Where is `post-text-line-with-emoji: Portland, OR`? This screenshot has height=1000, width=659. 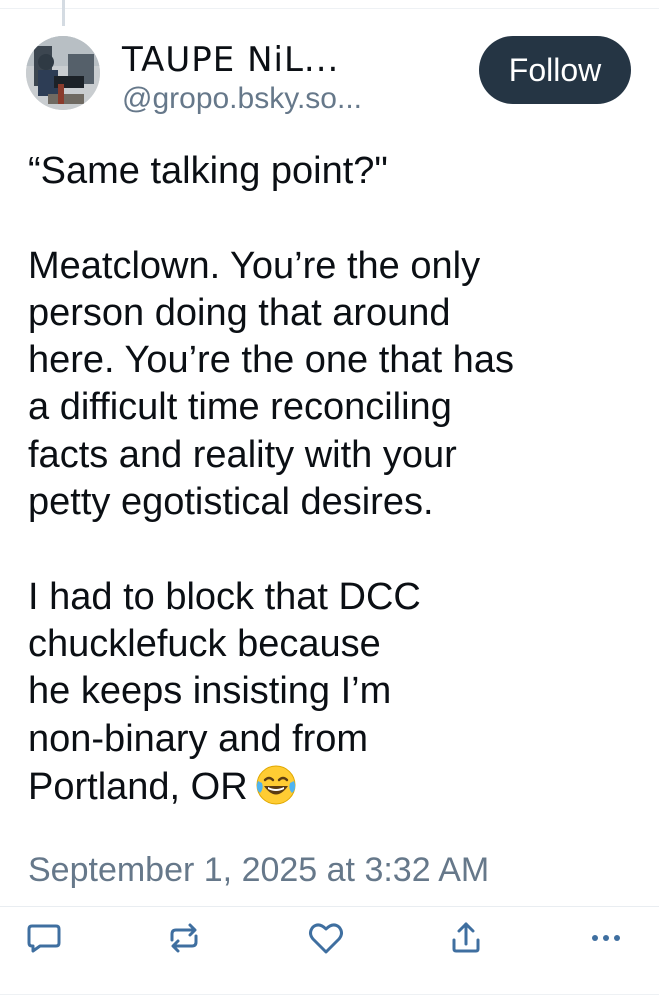
post-text-line-with-emoji: Portland, OR is located at coordinates (335, 787).